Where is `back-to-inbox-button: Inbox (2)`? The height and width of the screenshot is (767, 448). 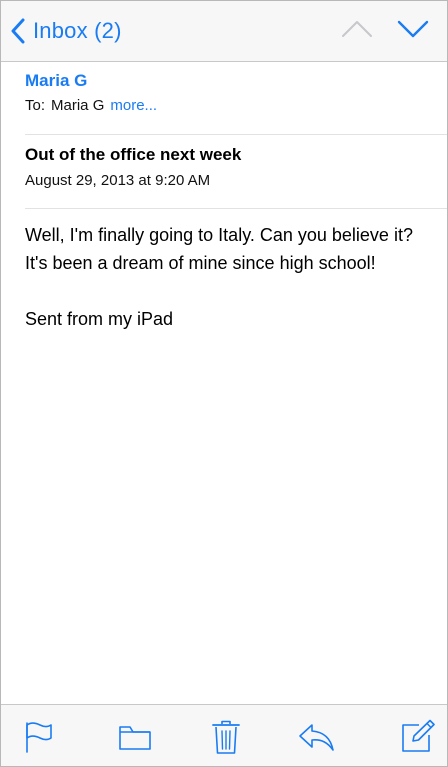 back-to-inbox-button: Inbox (2) is located at coordinates (66, 31).